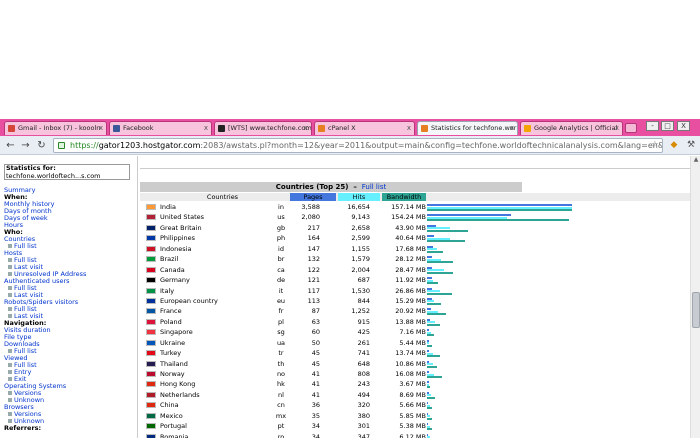  Describe the element at coordinates (321, 128) in the screenshot. I see `cpanel-icon` at that location.